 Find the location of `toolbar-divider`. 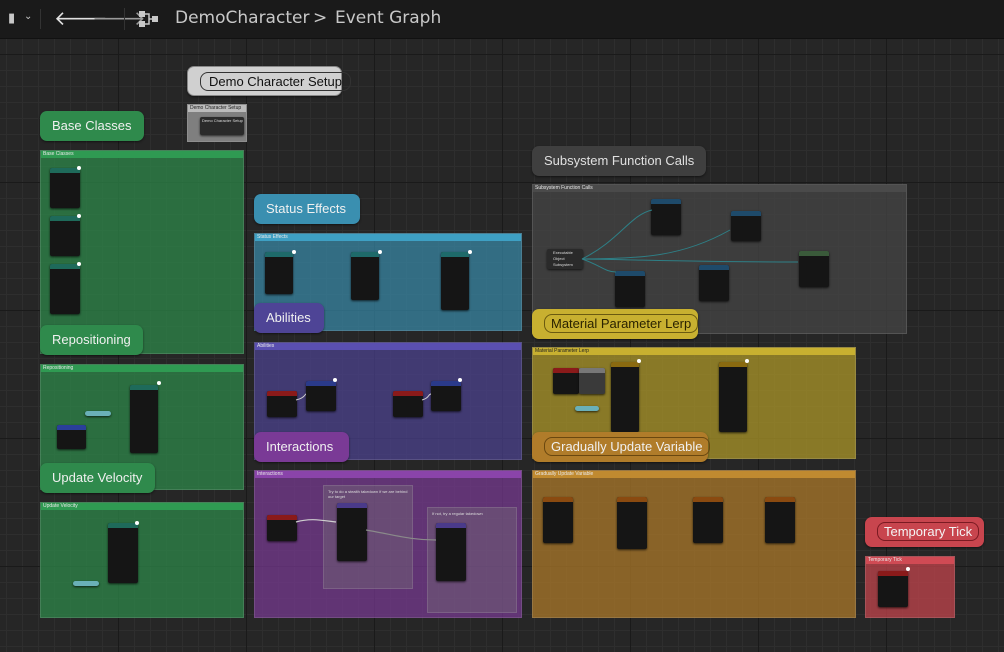

toolbar-divider is located at coordinates (124, 19).